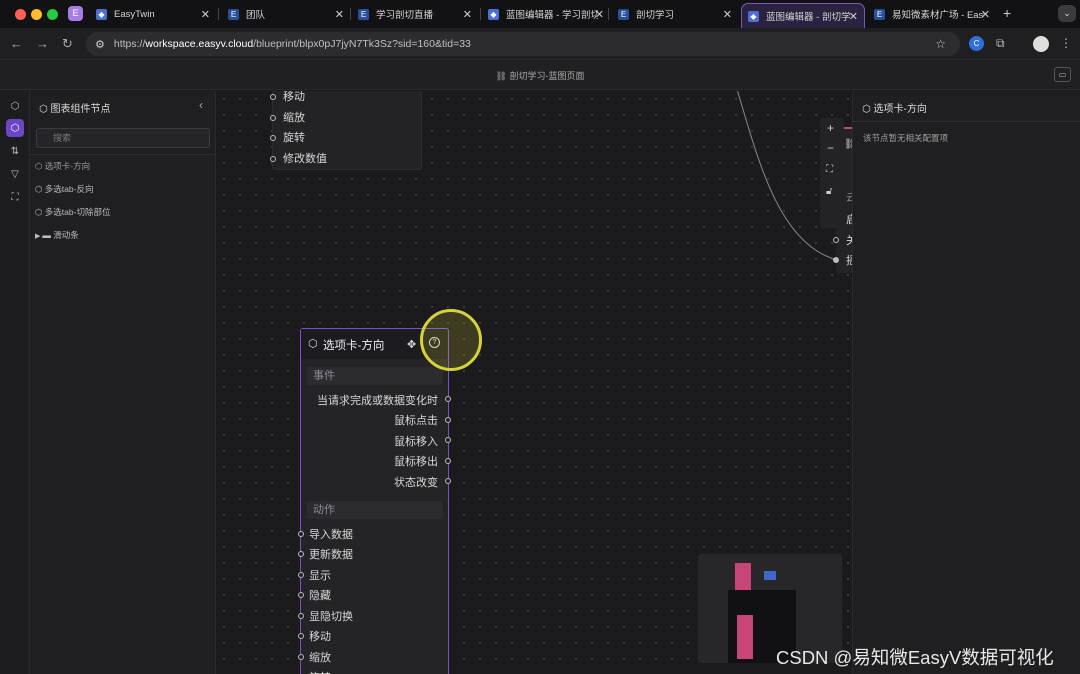 This screenshot has width=1080, height=674. What do you see at coordinates (830, 128) in the screenshot?
I see `zoom-in-button: +` at bounding box center [830, 128].